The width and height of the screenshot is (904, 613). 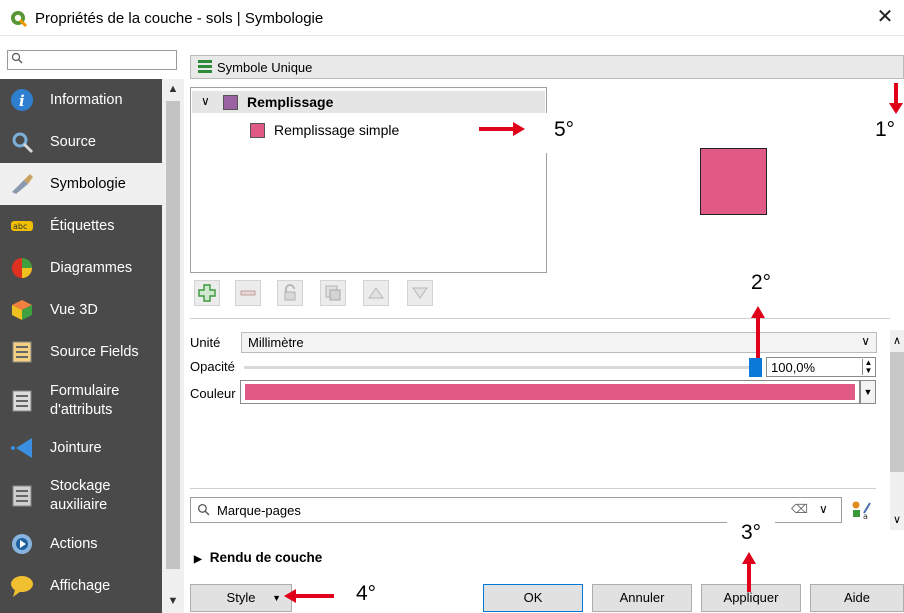 I want to click on abc-label-icon: abc, so click(x=22, y=226).